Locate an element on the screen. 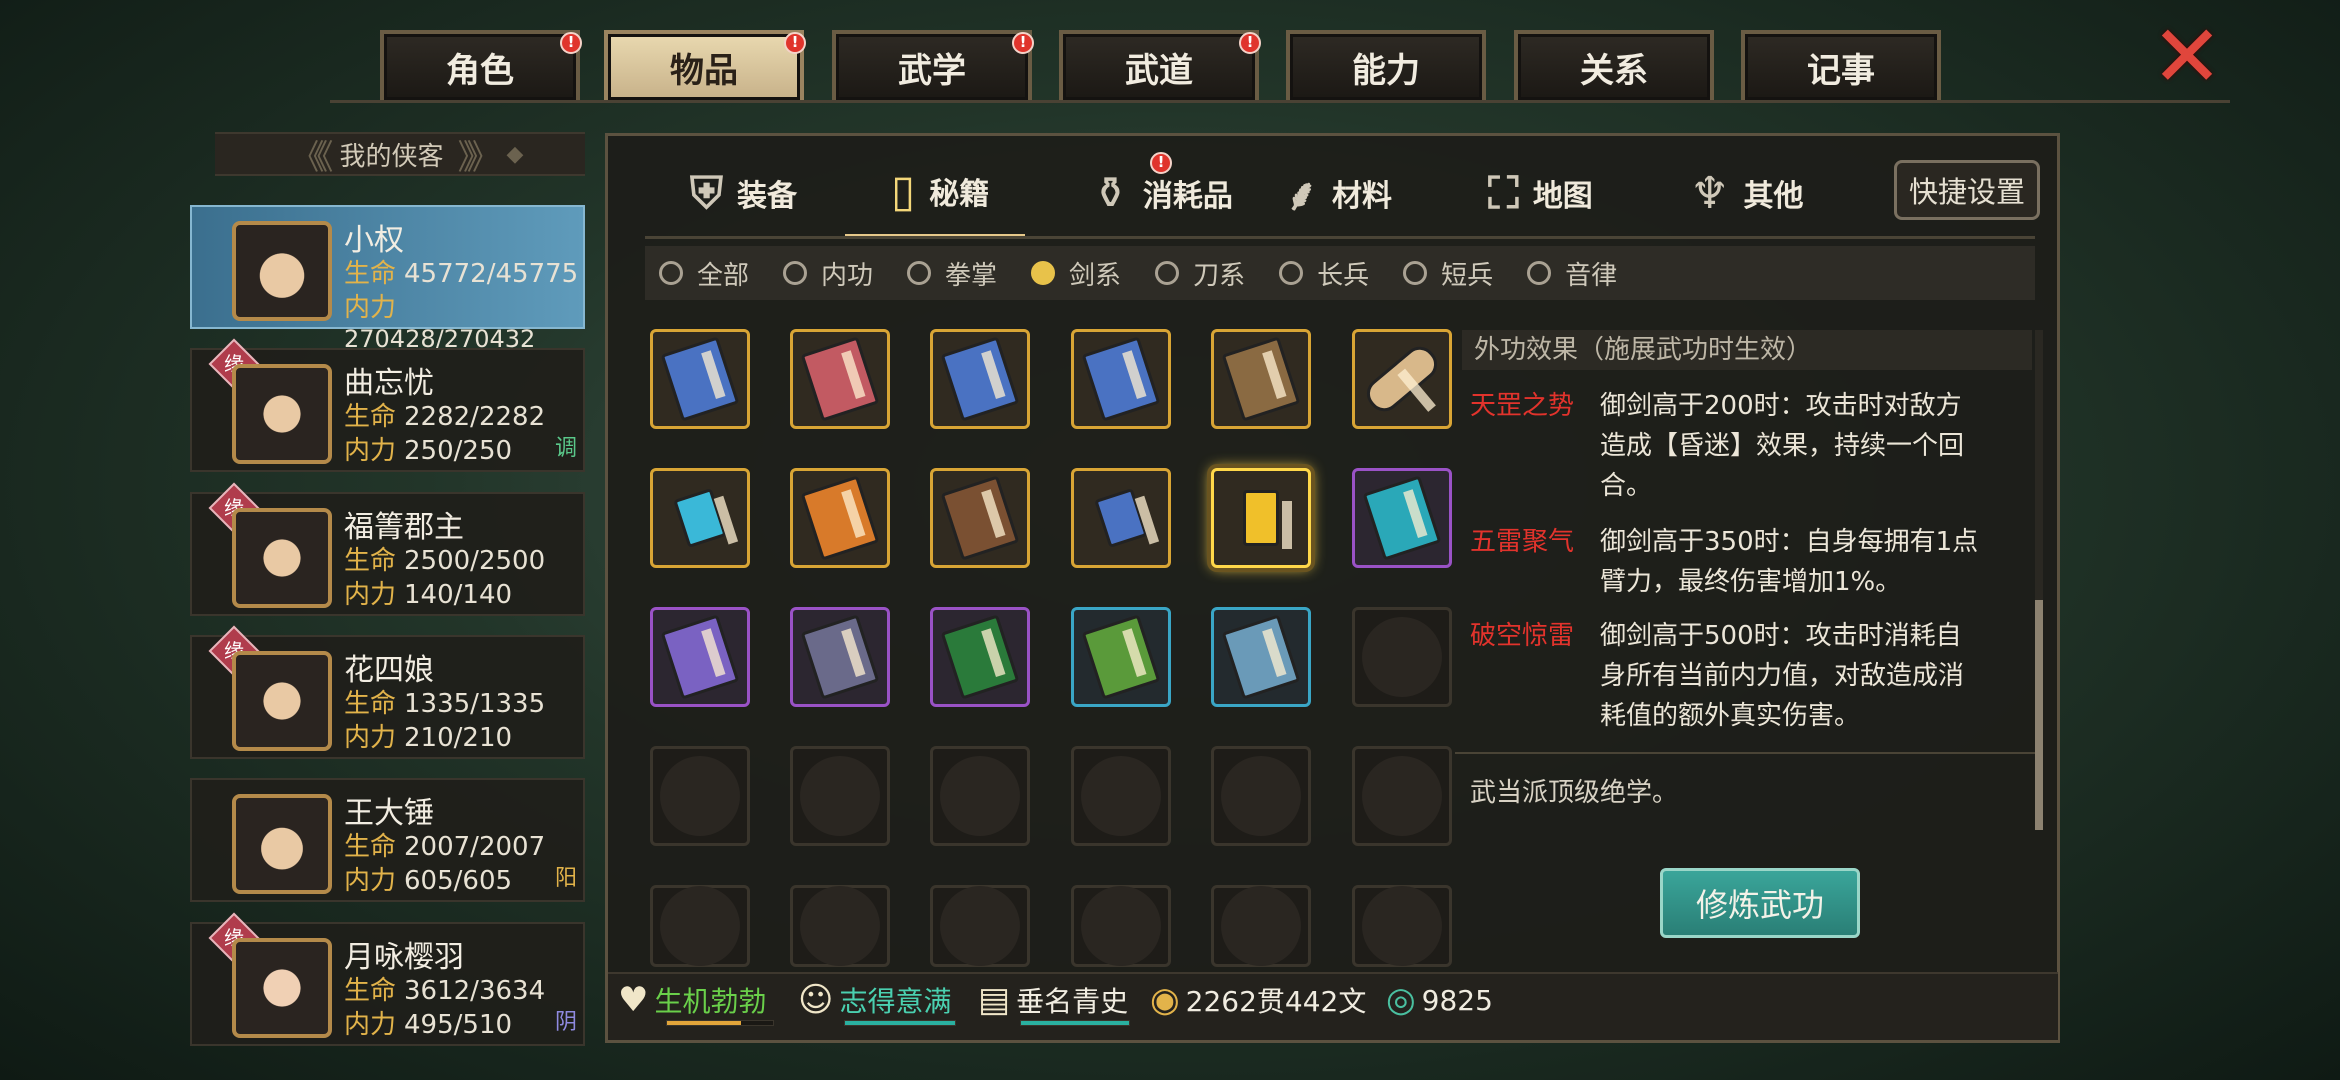 Image resolution: width=2340 pixels, height=1080 pixels. subtab-materials: ⸙ 材料 is located at coordinates (1338, 193).